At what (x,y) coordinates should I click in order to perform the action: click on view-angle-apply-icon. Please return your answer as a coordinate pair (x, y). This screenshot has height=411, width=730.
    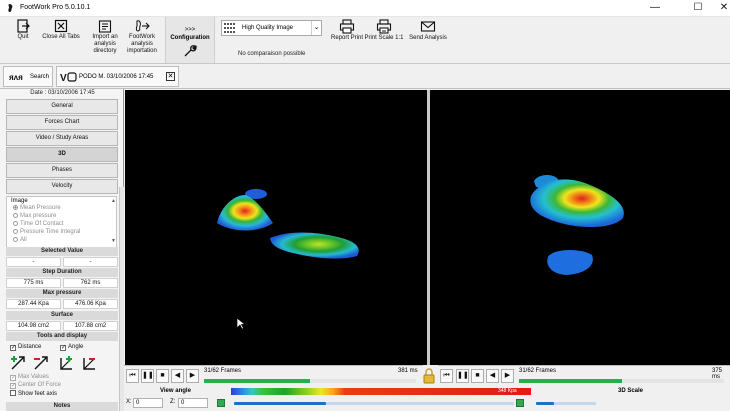
    Looking at the image, I should click on (221, 403).